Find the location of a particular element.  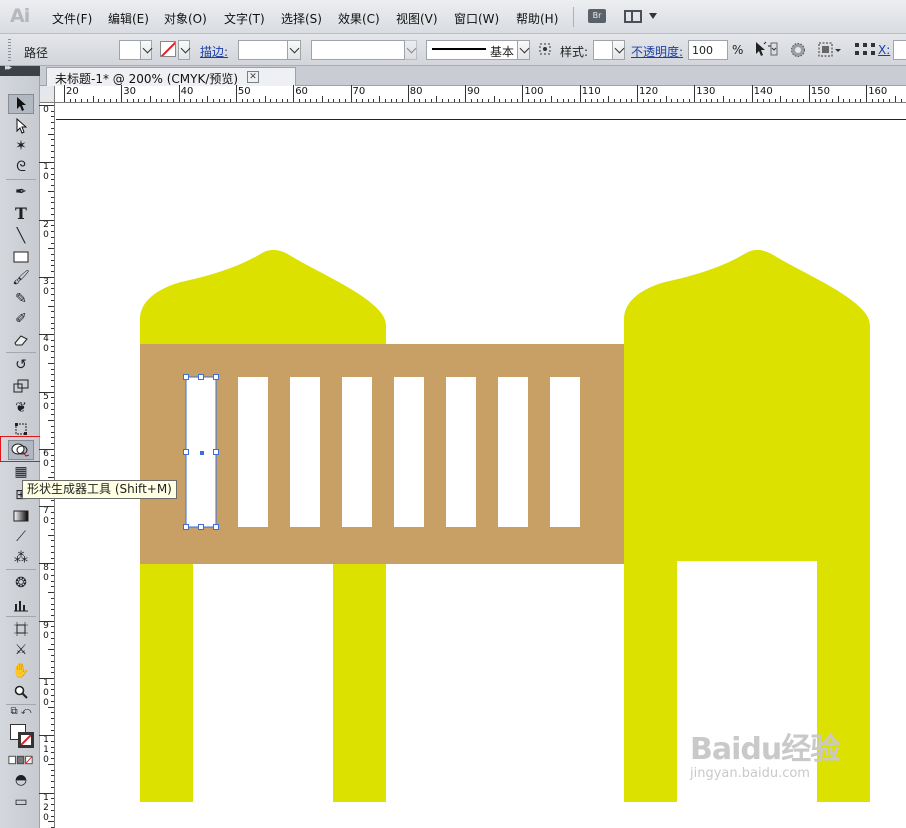

artboard-tool is located at coordinates (21, 629).